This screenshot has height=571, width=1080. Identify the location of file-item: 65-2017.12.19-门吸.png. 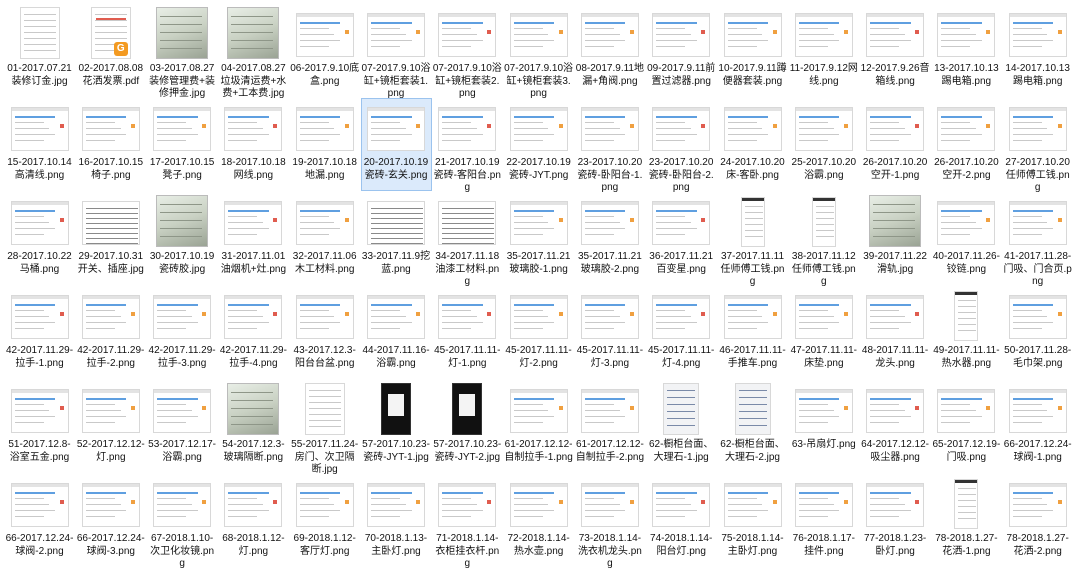
(966, 426).